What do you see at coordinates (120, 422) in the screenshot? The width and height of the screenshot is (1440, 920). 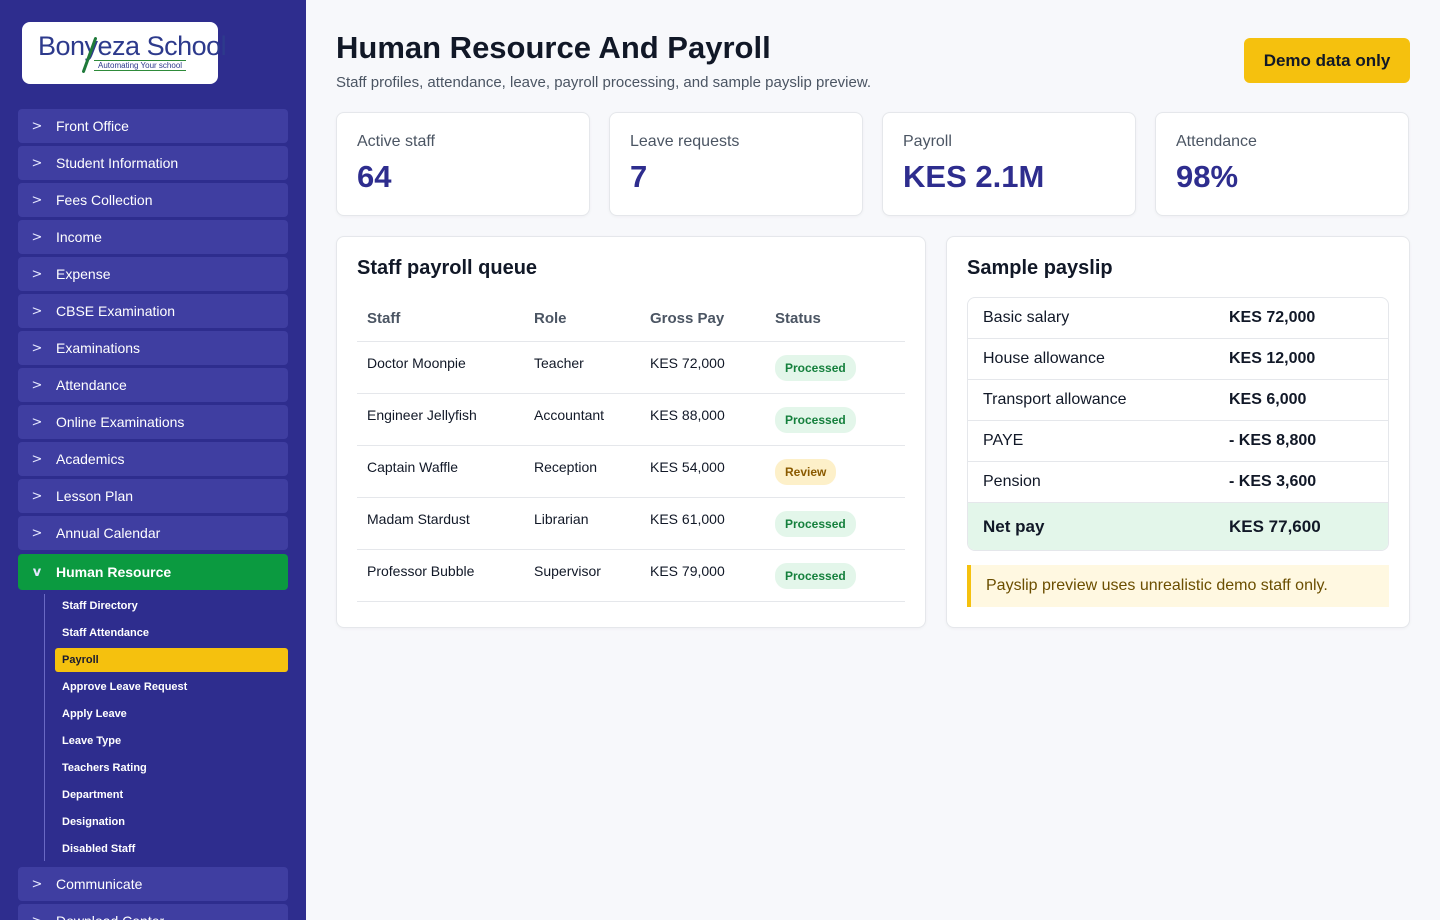 I see `sidebar-item-label: Online Examinations` at bounding box center [120, 422].